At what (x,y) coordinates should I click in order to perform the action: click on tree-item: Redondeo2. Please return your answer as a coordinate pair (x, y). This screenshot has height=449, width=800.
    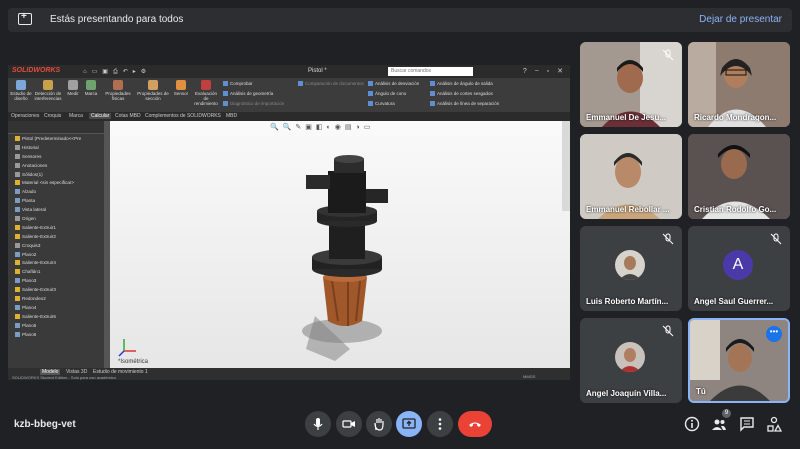
    Looking at the image, I should click on (56, 298).